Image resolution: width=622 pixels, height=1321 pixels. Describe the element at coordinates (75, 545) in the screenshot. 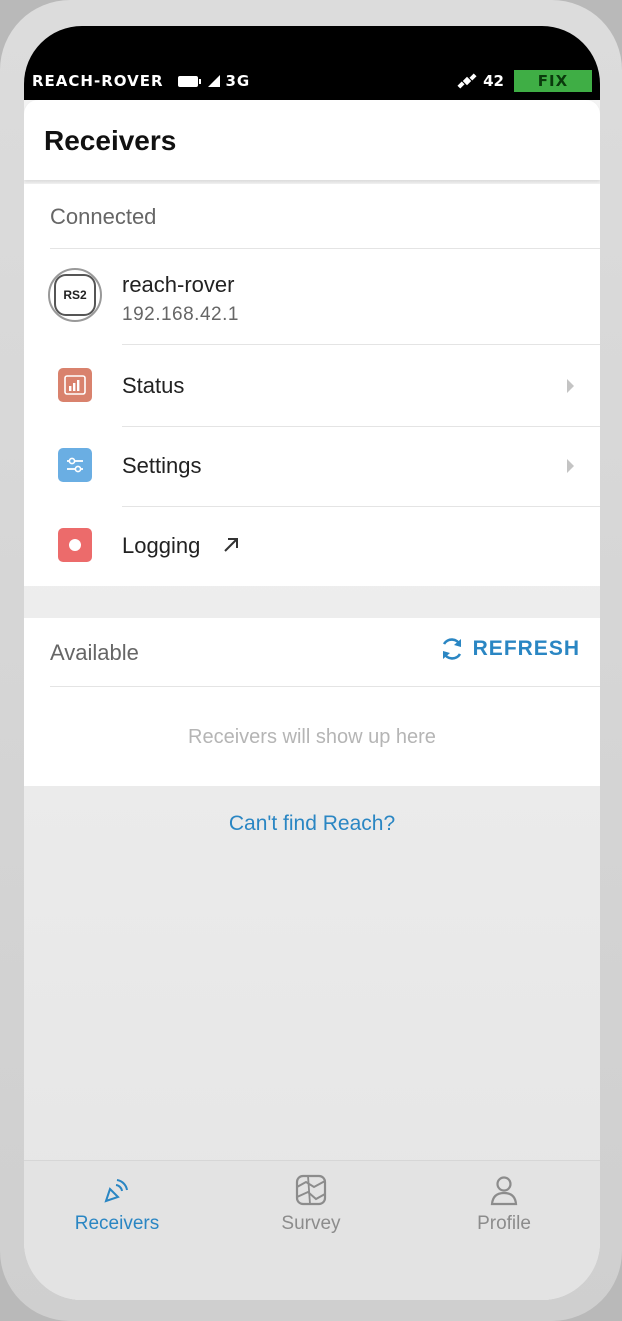

I see `record-icon` at that location.